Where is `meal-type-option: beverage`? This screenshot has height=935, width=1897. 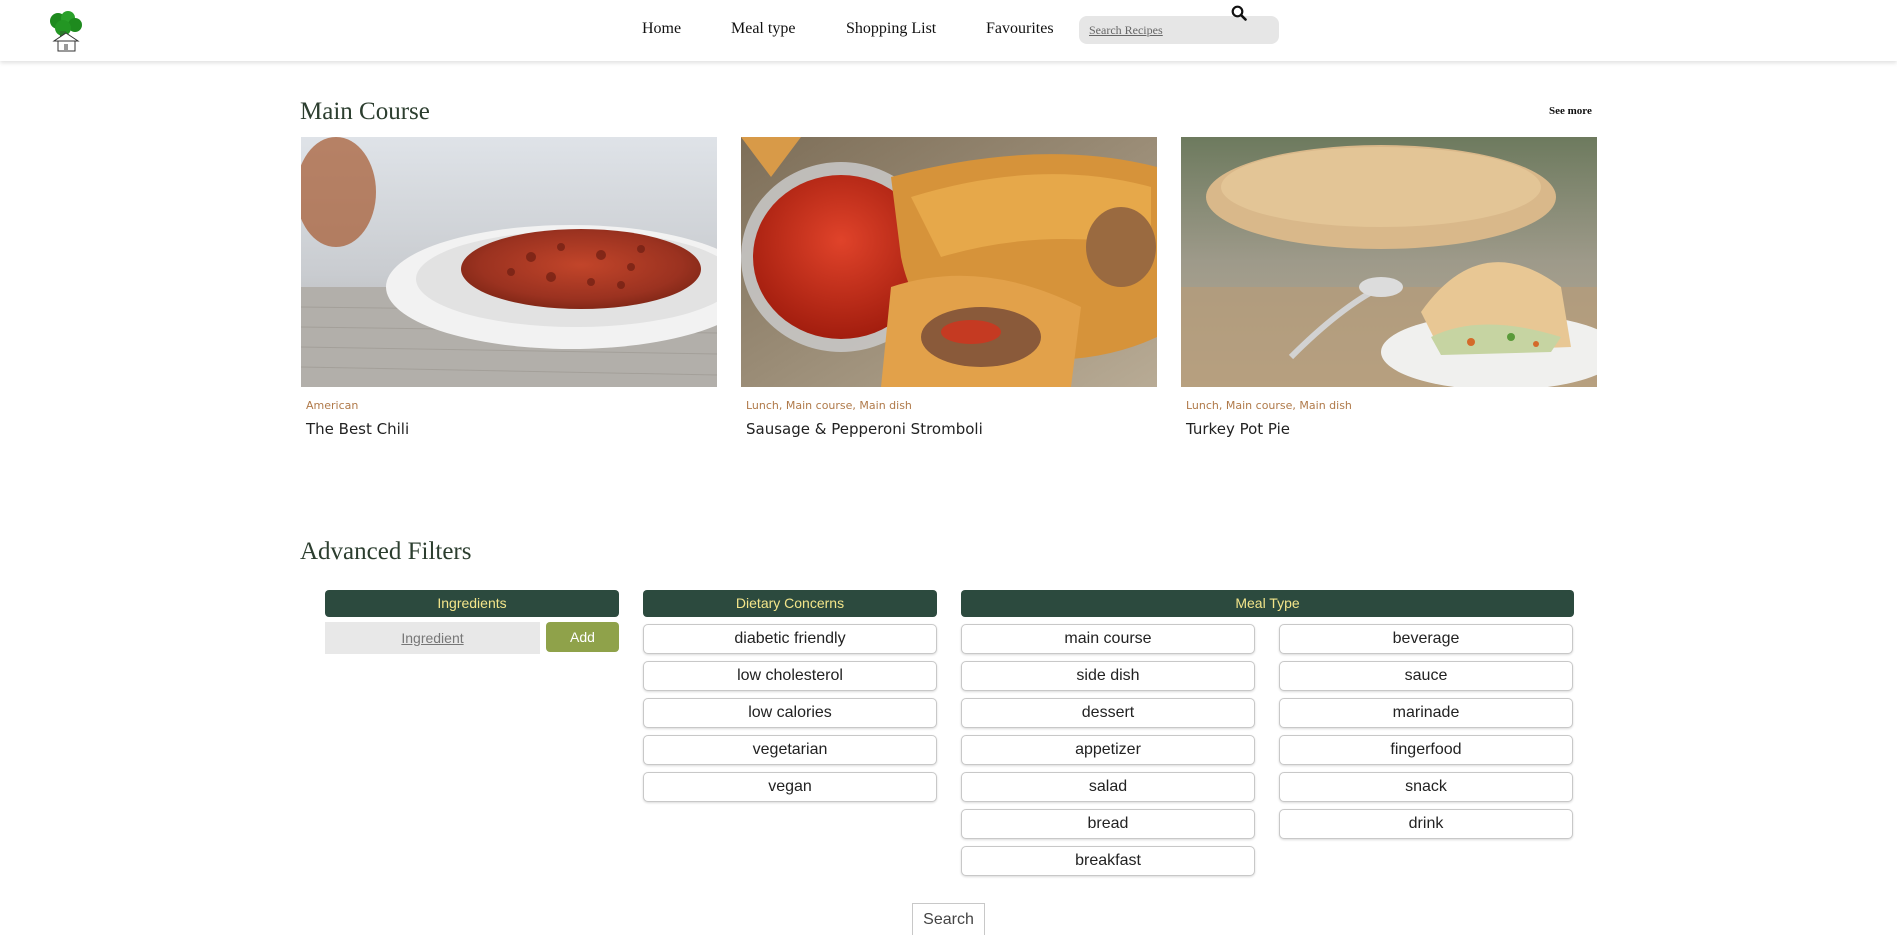
meal-type-option: beverage is located at coordinates (1426, 639).